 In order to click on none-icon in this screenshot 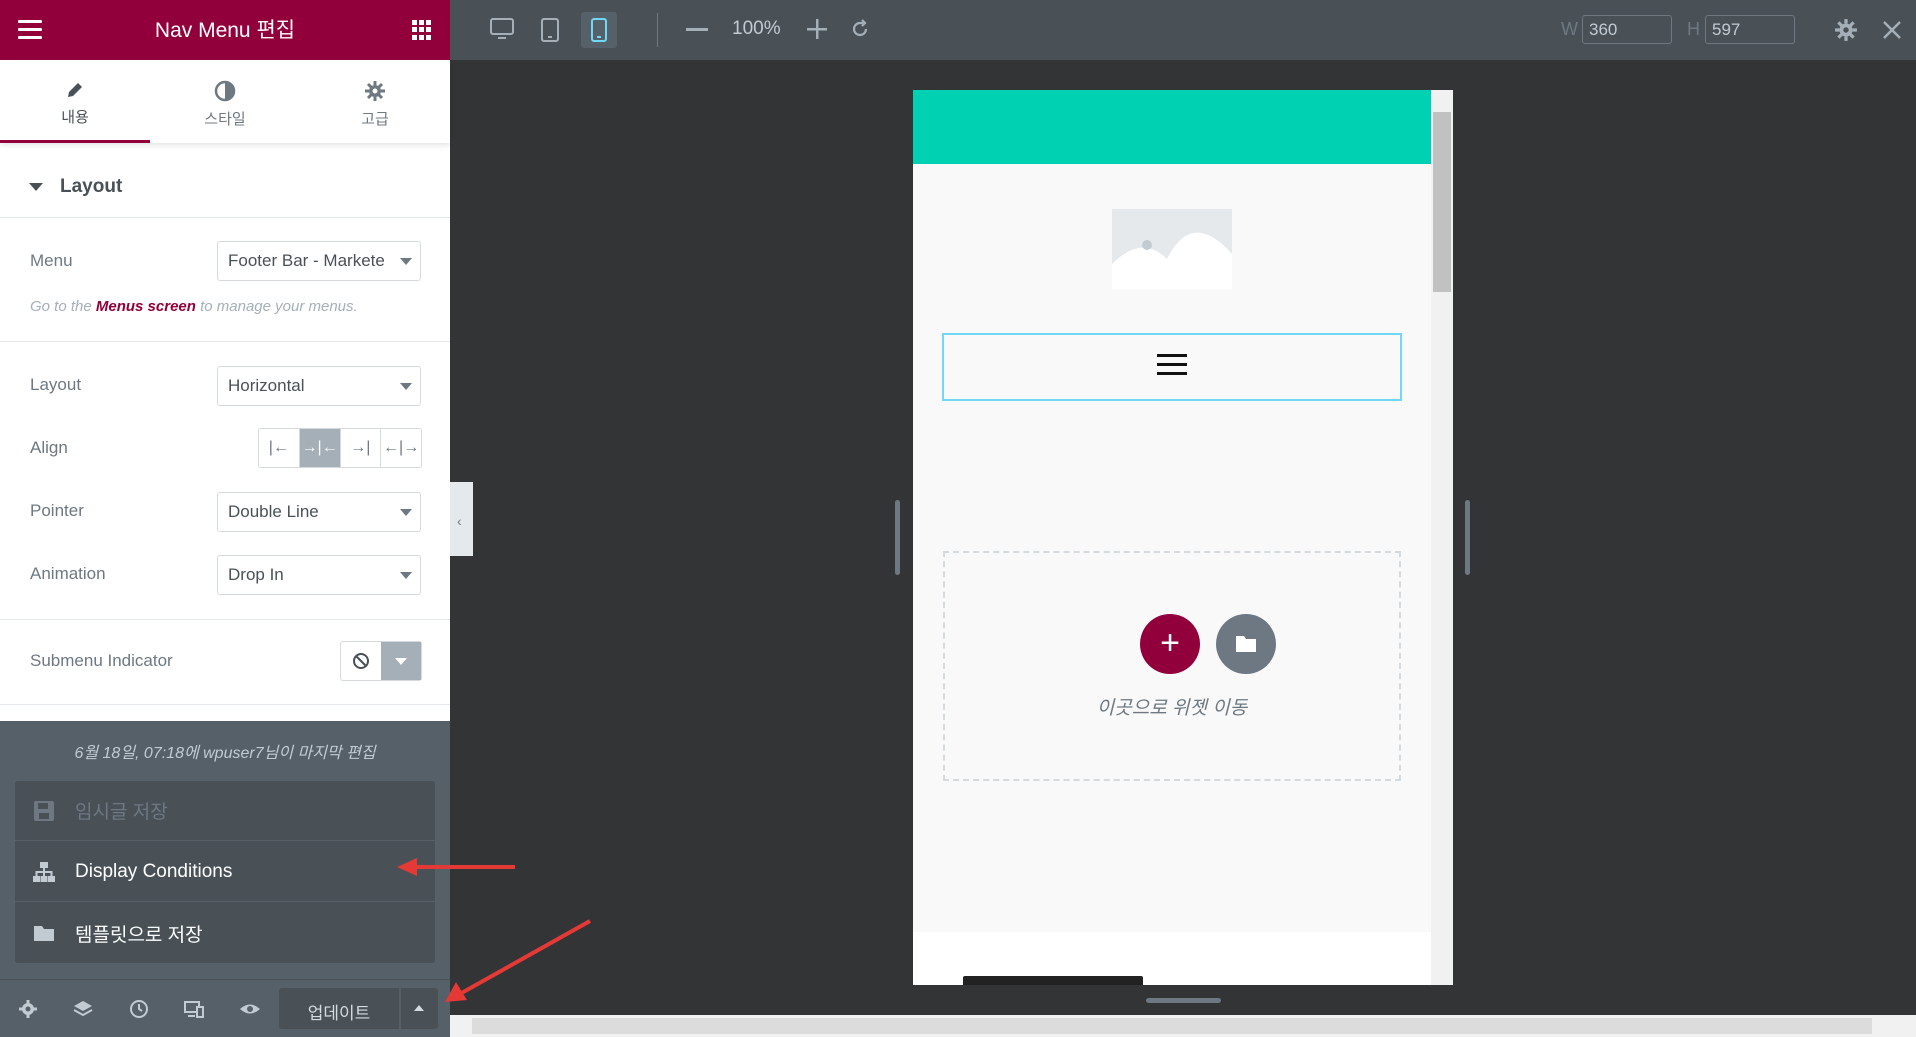, I will do `click(361, 661)`.